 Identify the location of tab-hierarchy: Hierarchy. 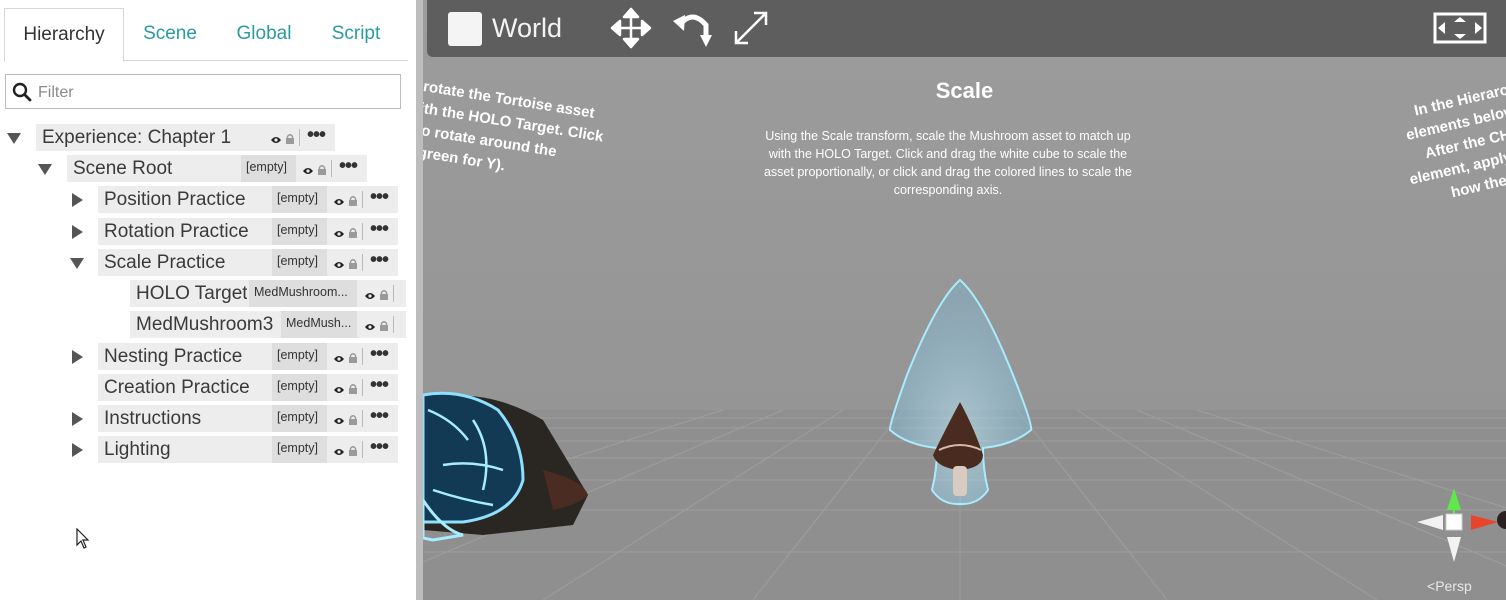
(64, 35).